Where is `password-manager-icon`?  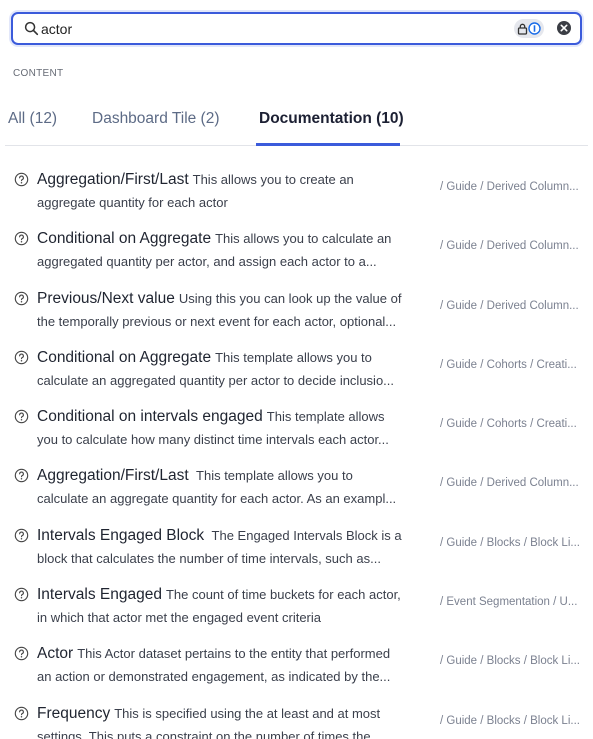 password-manager-icon is located at coordinates (534, 28).